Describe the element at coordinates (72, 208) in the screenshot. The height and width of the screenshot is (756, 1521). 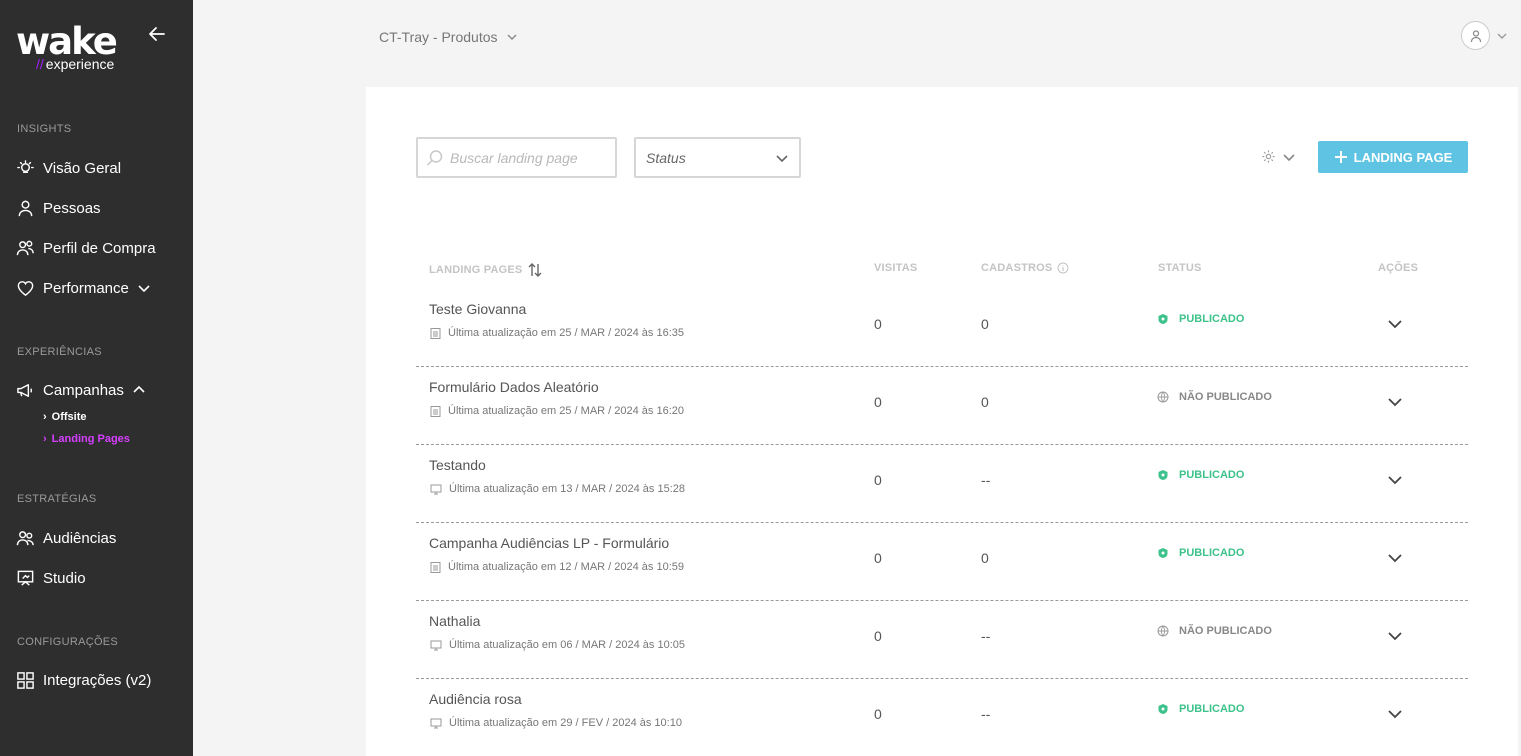
I see `nav-label: Pessoas` at that location.